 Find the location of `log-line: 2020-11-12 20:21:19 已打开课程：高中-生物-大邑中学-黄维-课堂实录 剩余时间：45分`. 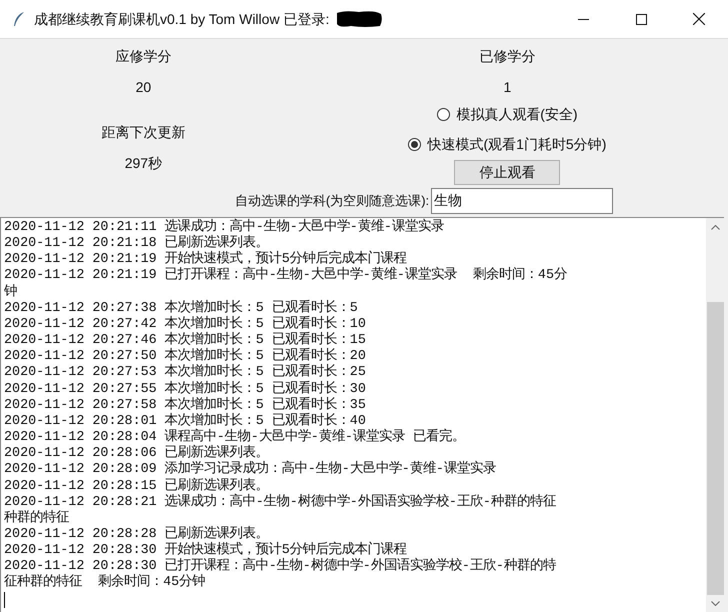

log-line: 2020-11-12 20:21:19 已打开课程：高中-生物-大邑中学-黄维-课堂实录 剩余时间：45分 is located at coordinates (286, 276).